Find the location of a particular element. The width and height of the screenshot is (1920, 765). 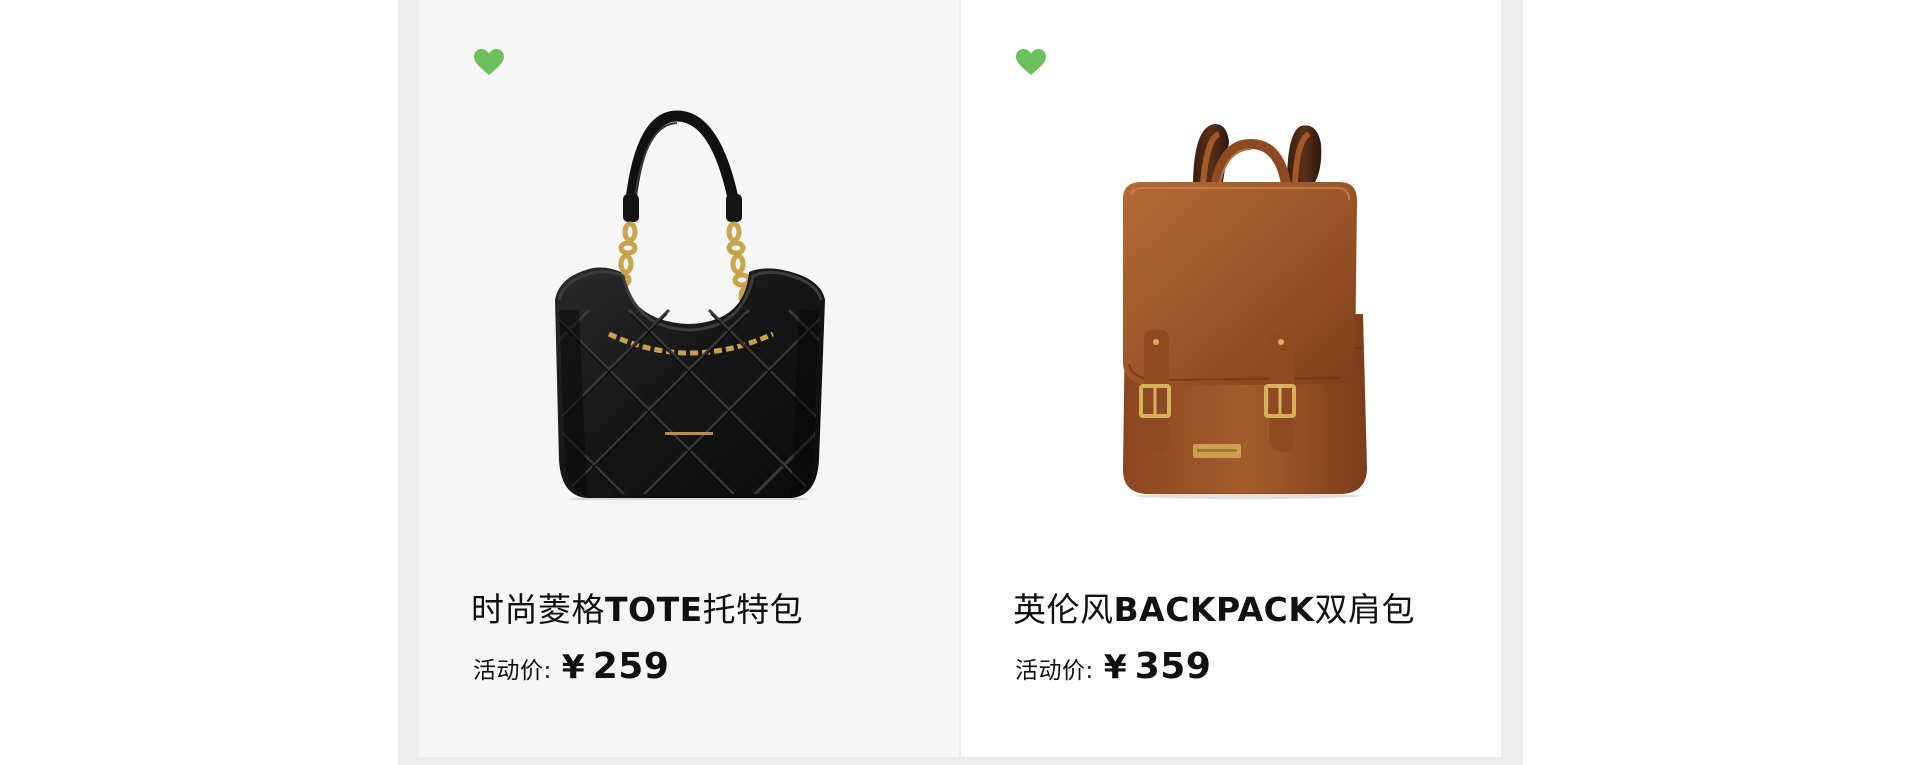

product-image-backpack is located at coordinates (1246, 309).